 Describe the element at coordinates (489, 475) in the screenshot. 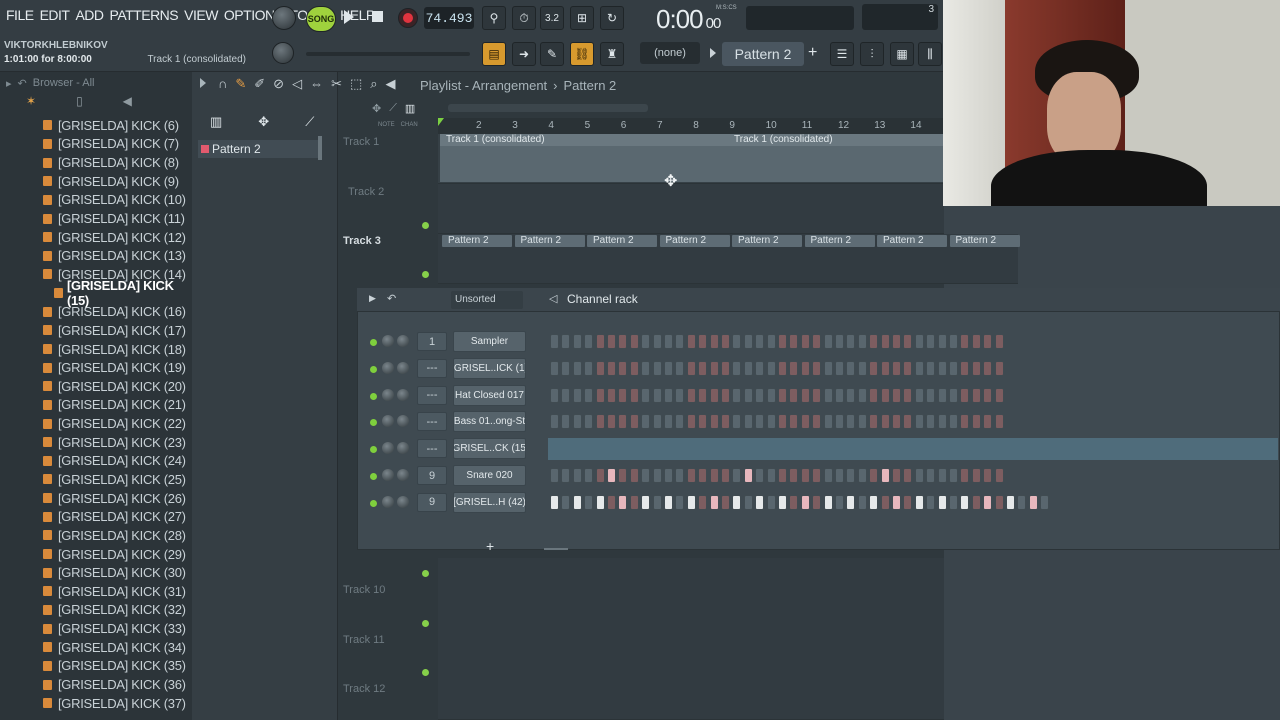

I see `channel-name-button: Snare 020` at that location.